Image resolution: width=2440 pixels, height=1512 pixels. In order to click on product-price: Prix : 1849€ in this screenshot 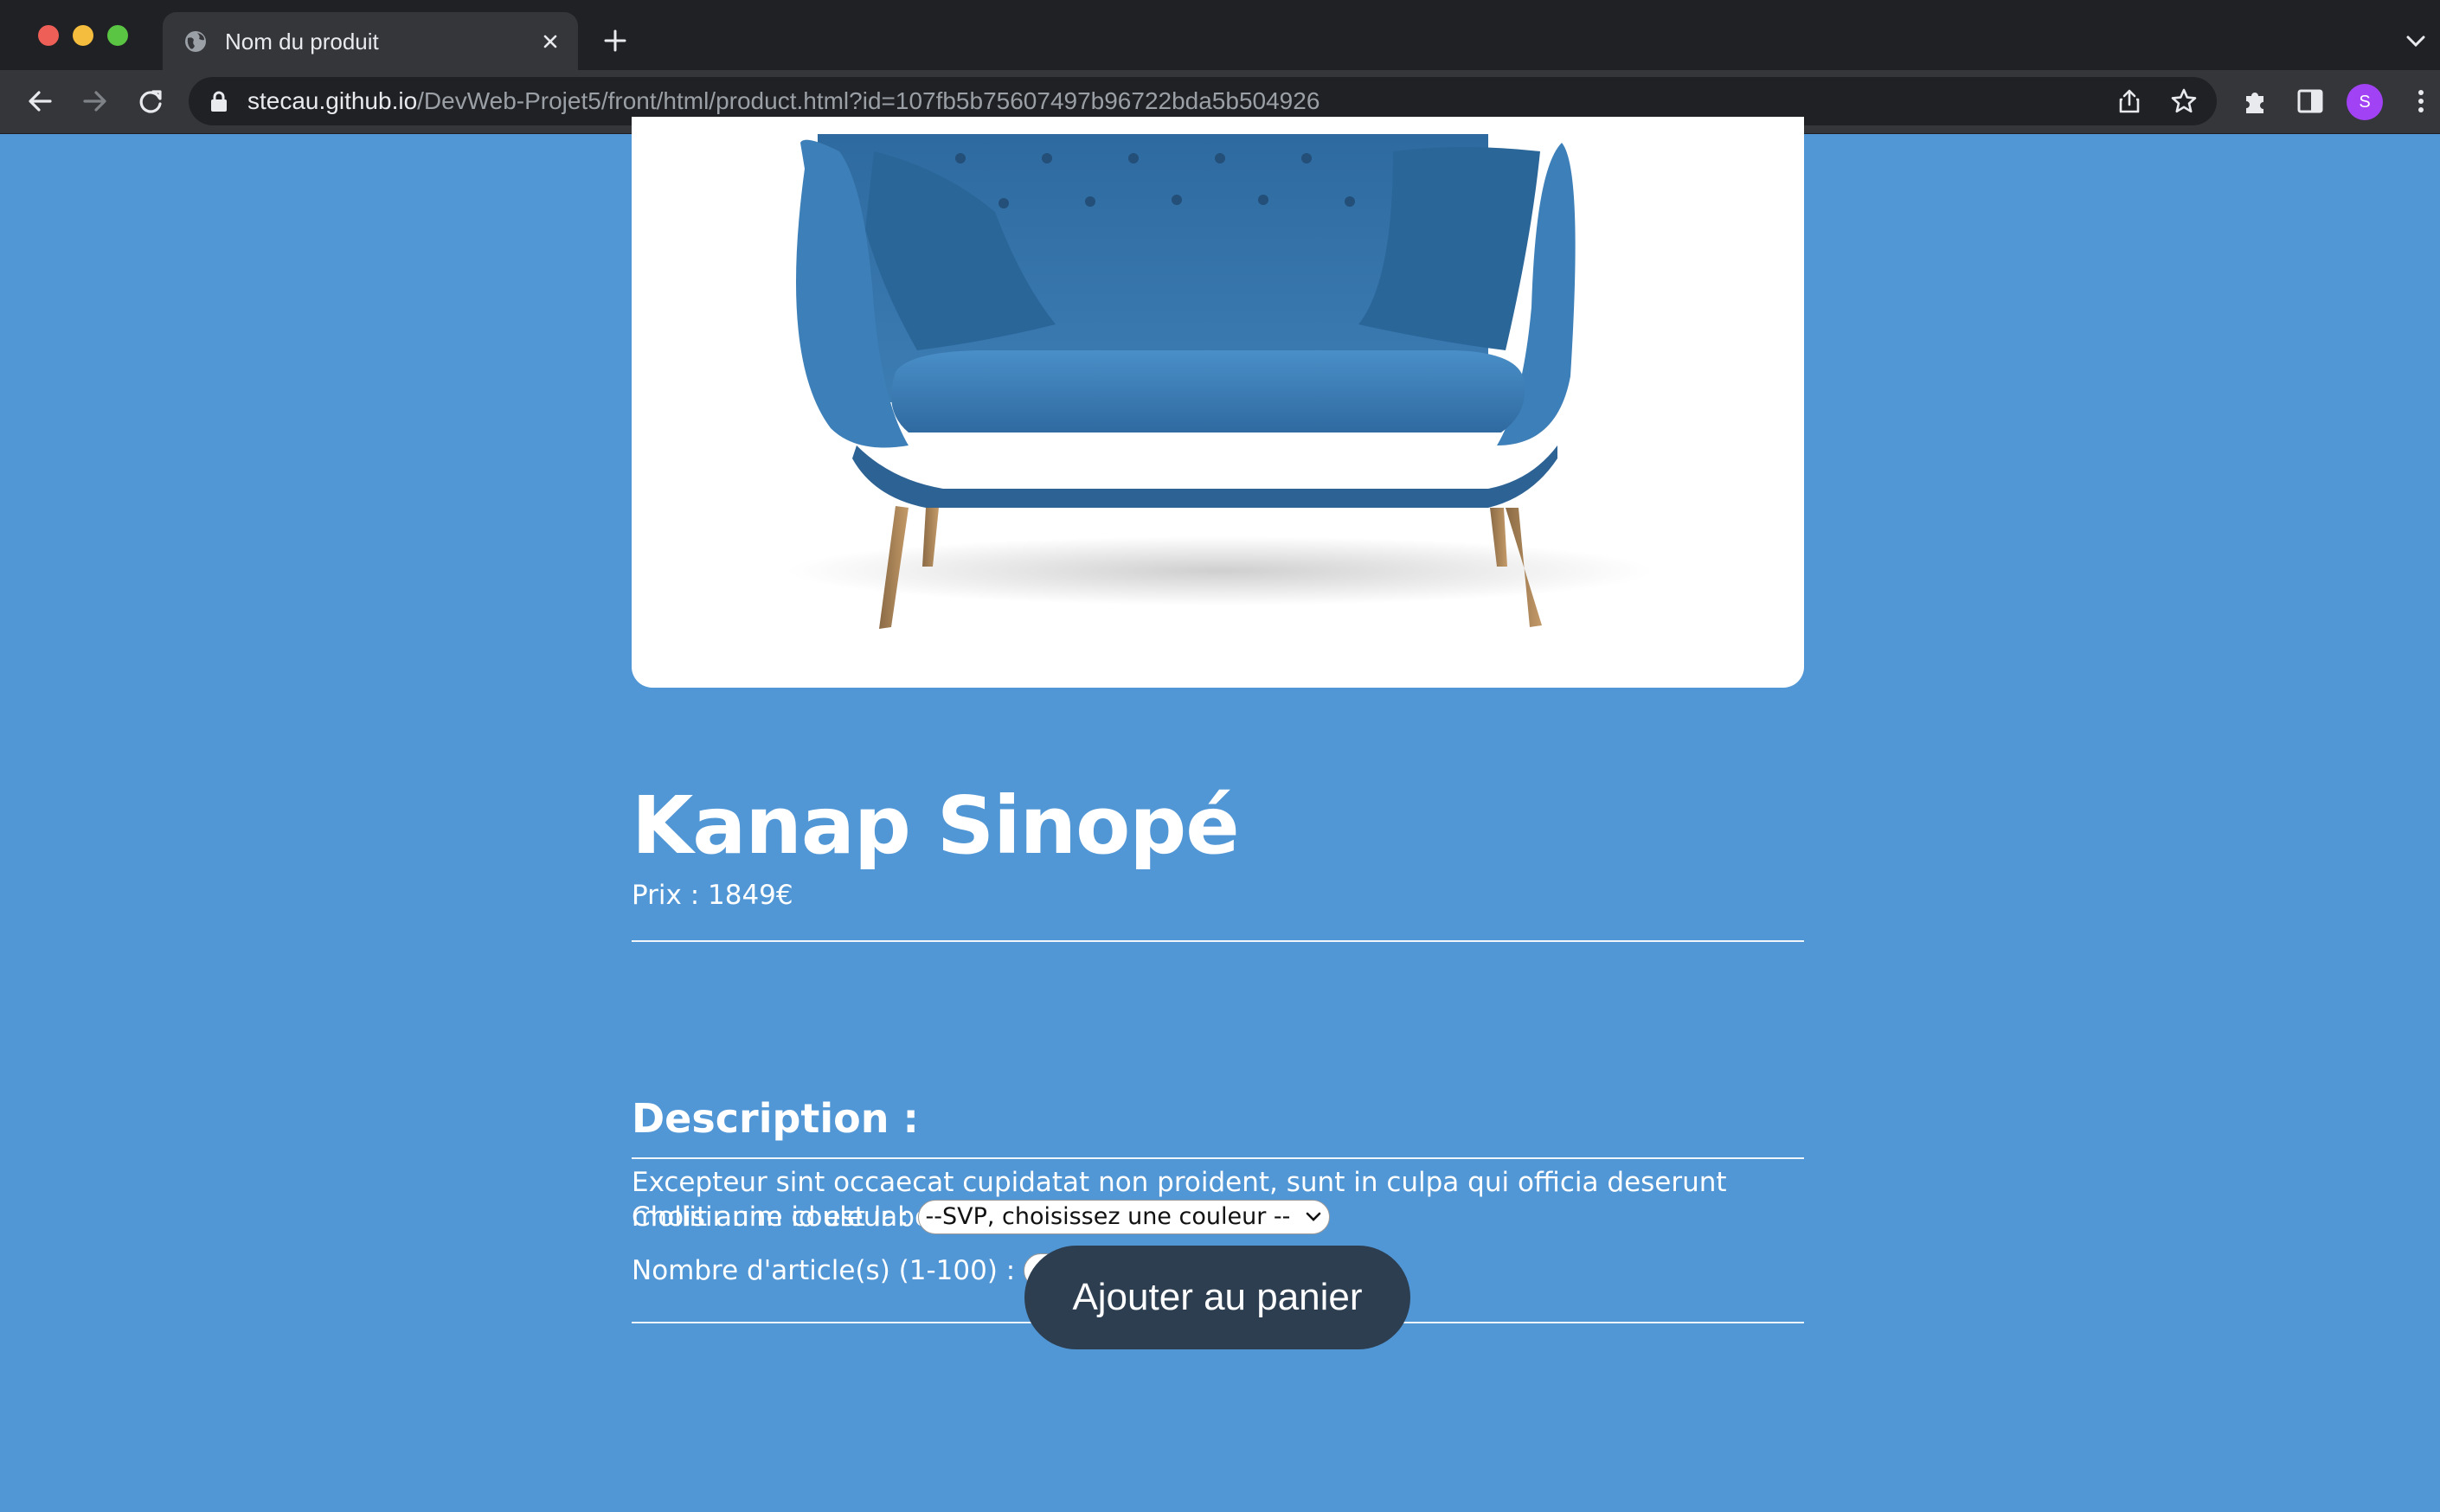, I will do `click(713, 895)`.